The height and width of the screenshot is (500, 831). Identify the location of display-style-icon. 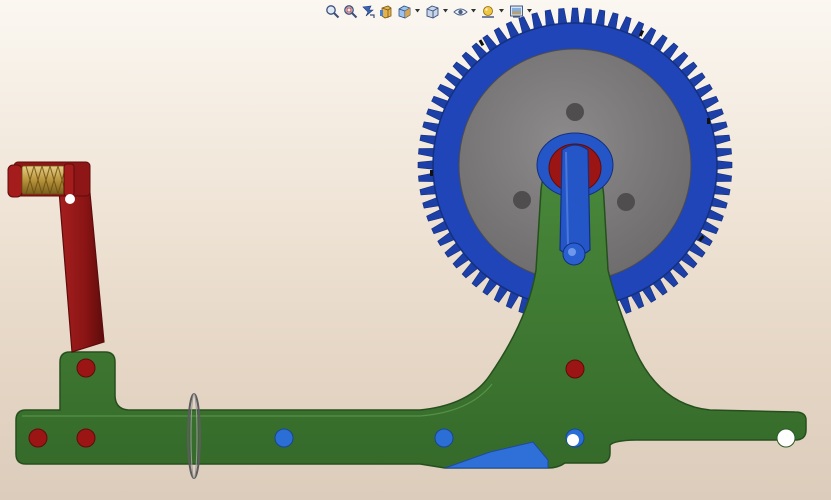
(432, 11).